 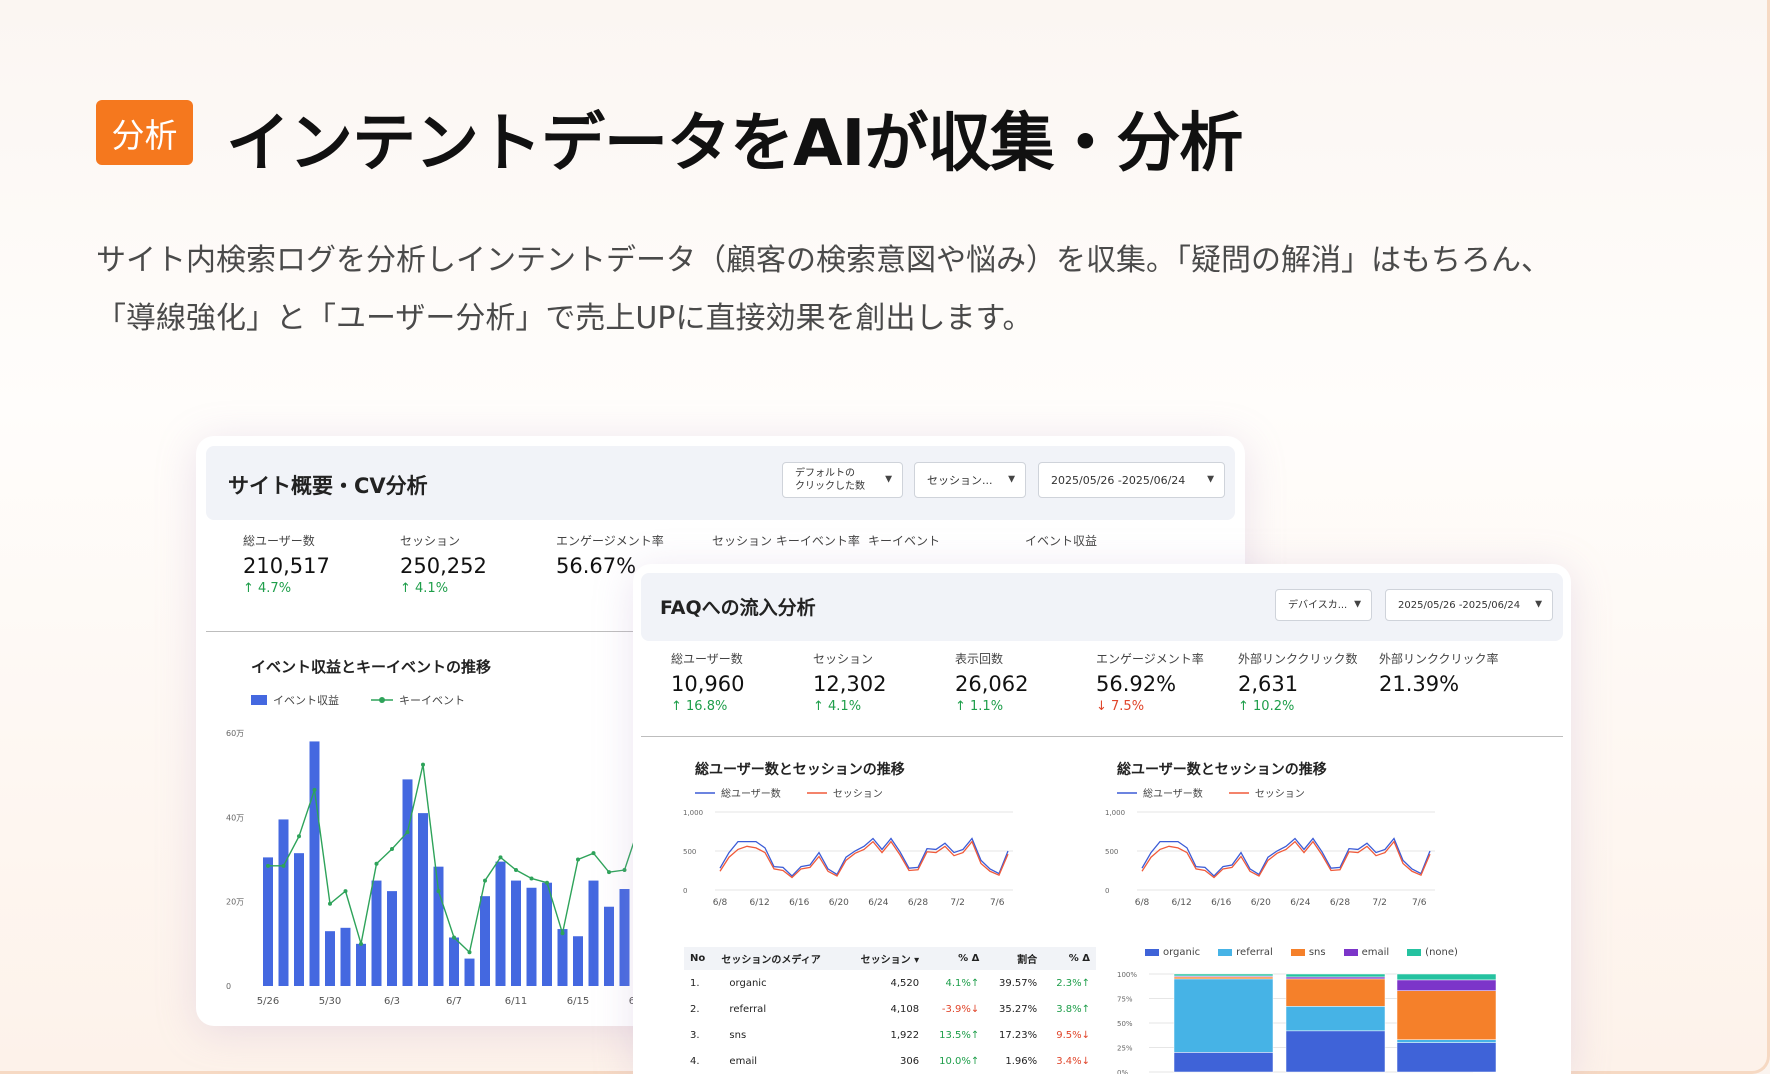 What do you see at coordinates (1118, 480) in the screenshot?
I see `dropdown-label: 2025/05/26 -2025/06/24` at bounding box center [1118, 480].